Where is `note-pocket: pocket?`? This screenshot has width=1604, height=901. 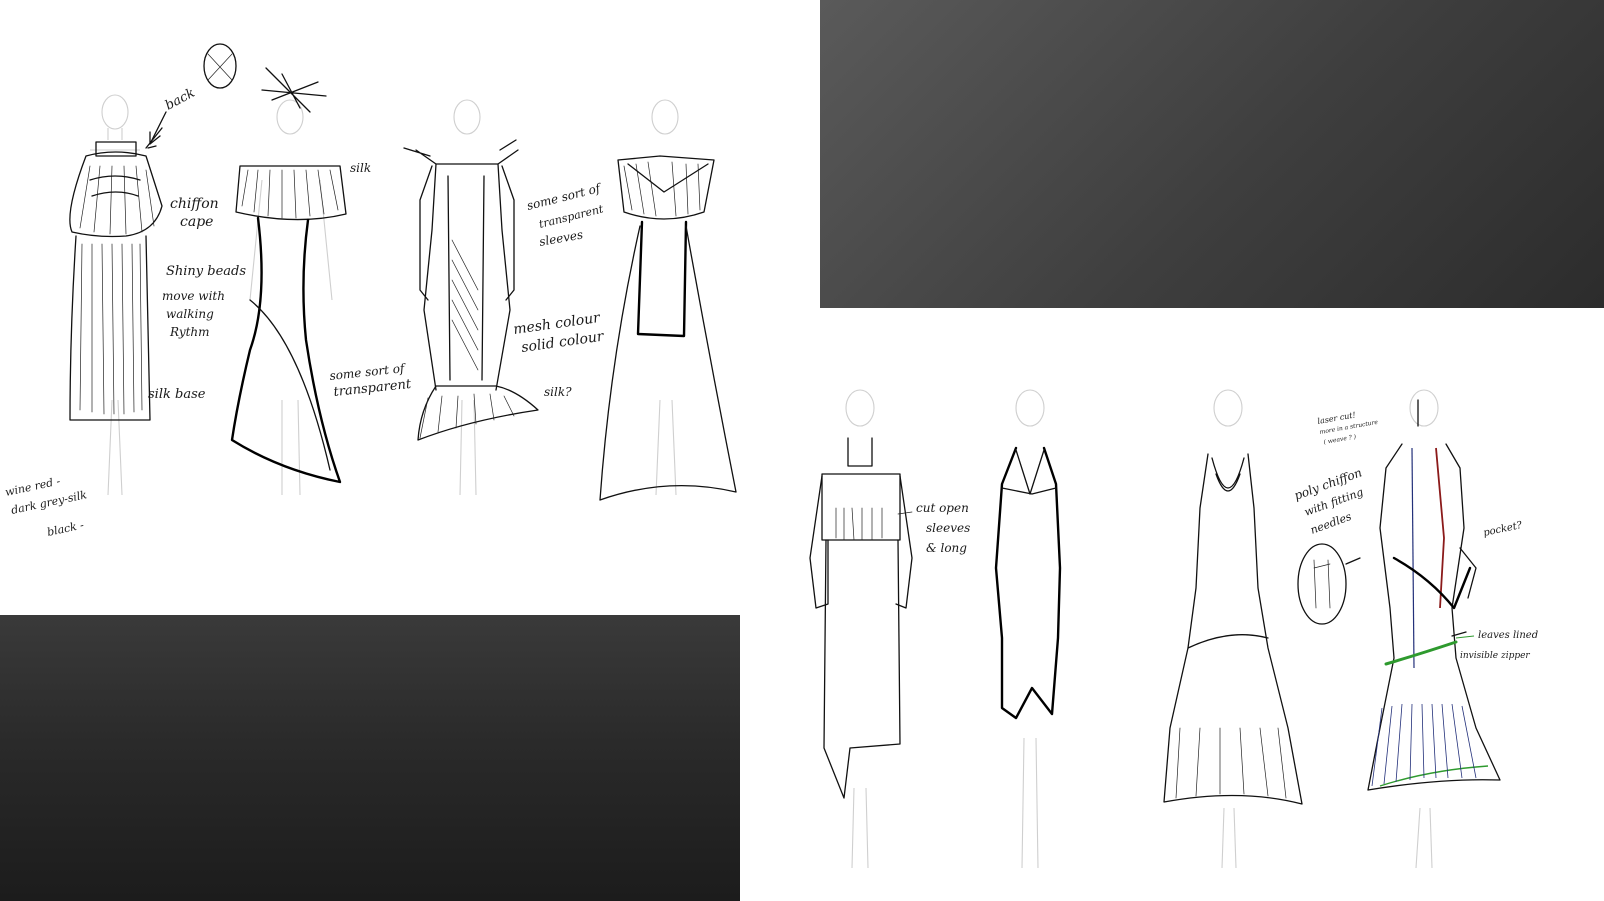 note-pocket: pocket? is located at coordinates (1502, 529).